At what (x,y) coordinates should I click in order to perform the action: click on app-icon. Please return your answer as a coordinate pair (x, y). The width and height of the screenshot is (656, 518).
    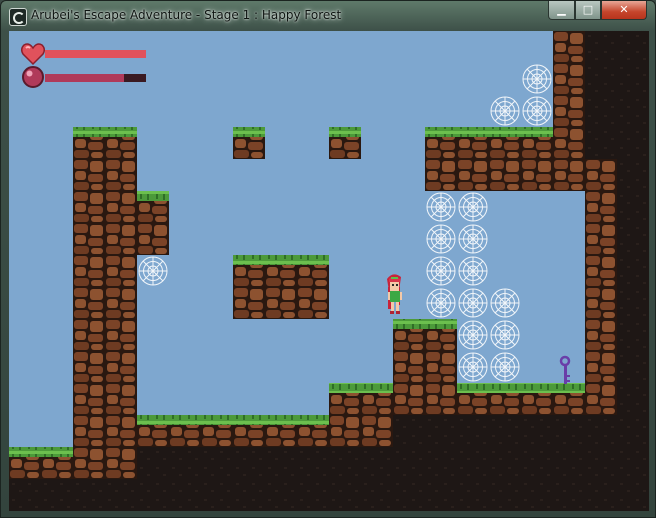
    Looking at the image, I should click on (18, 17).